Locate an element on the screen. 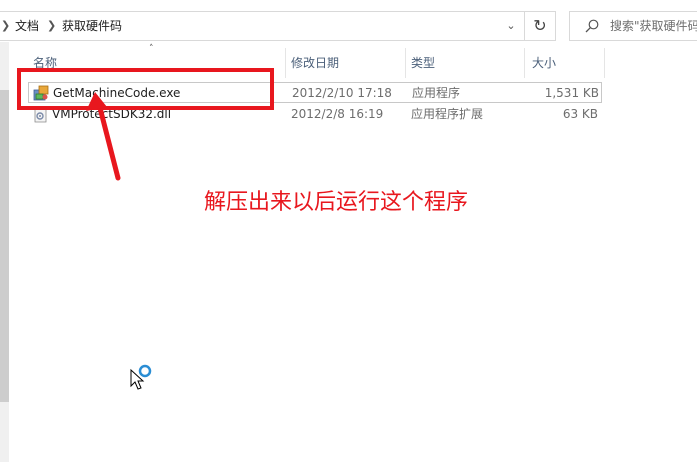 The height and width of the screenshot is (462, 697). annotation-note: 解压出来以后运行这个程序 is located at coordinates (336, 202).